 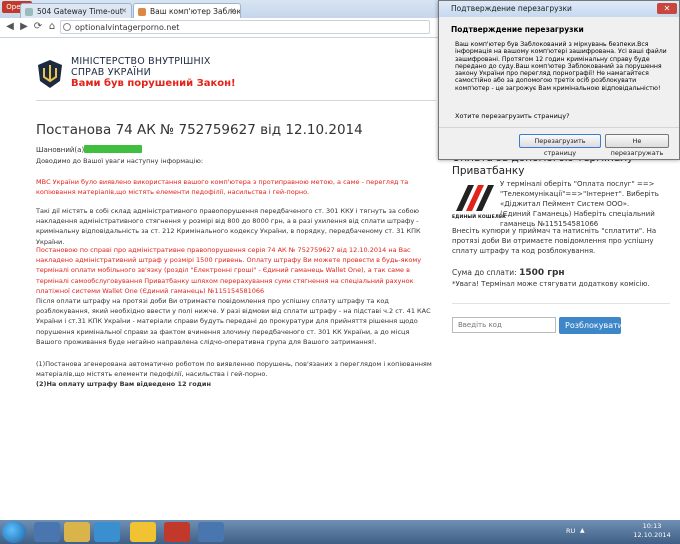 I want to click on taskbar, so click(x=340, y=532).